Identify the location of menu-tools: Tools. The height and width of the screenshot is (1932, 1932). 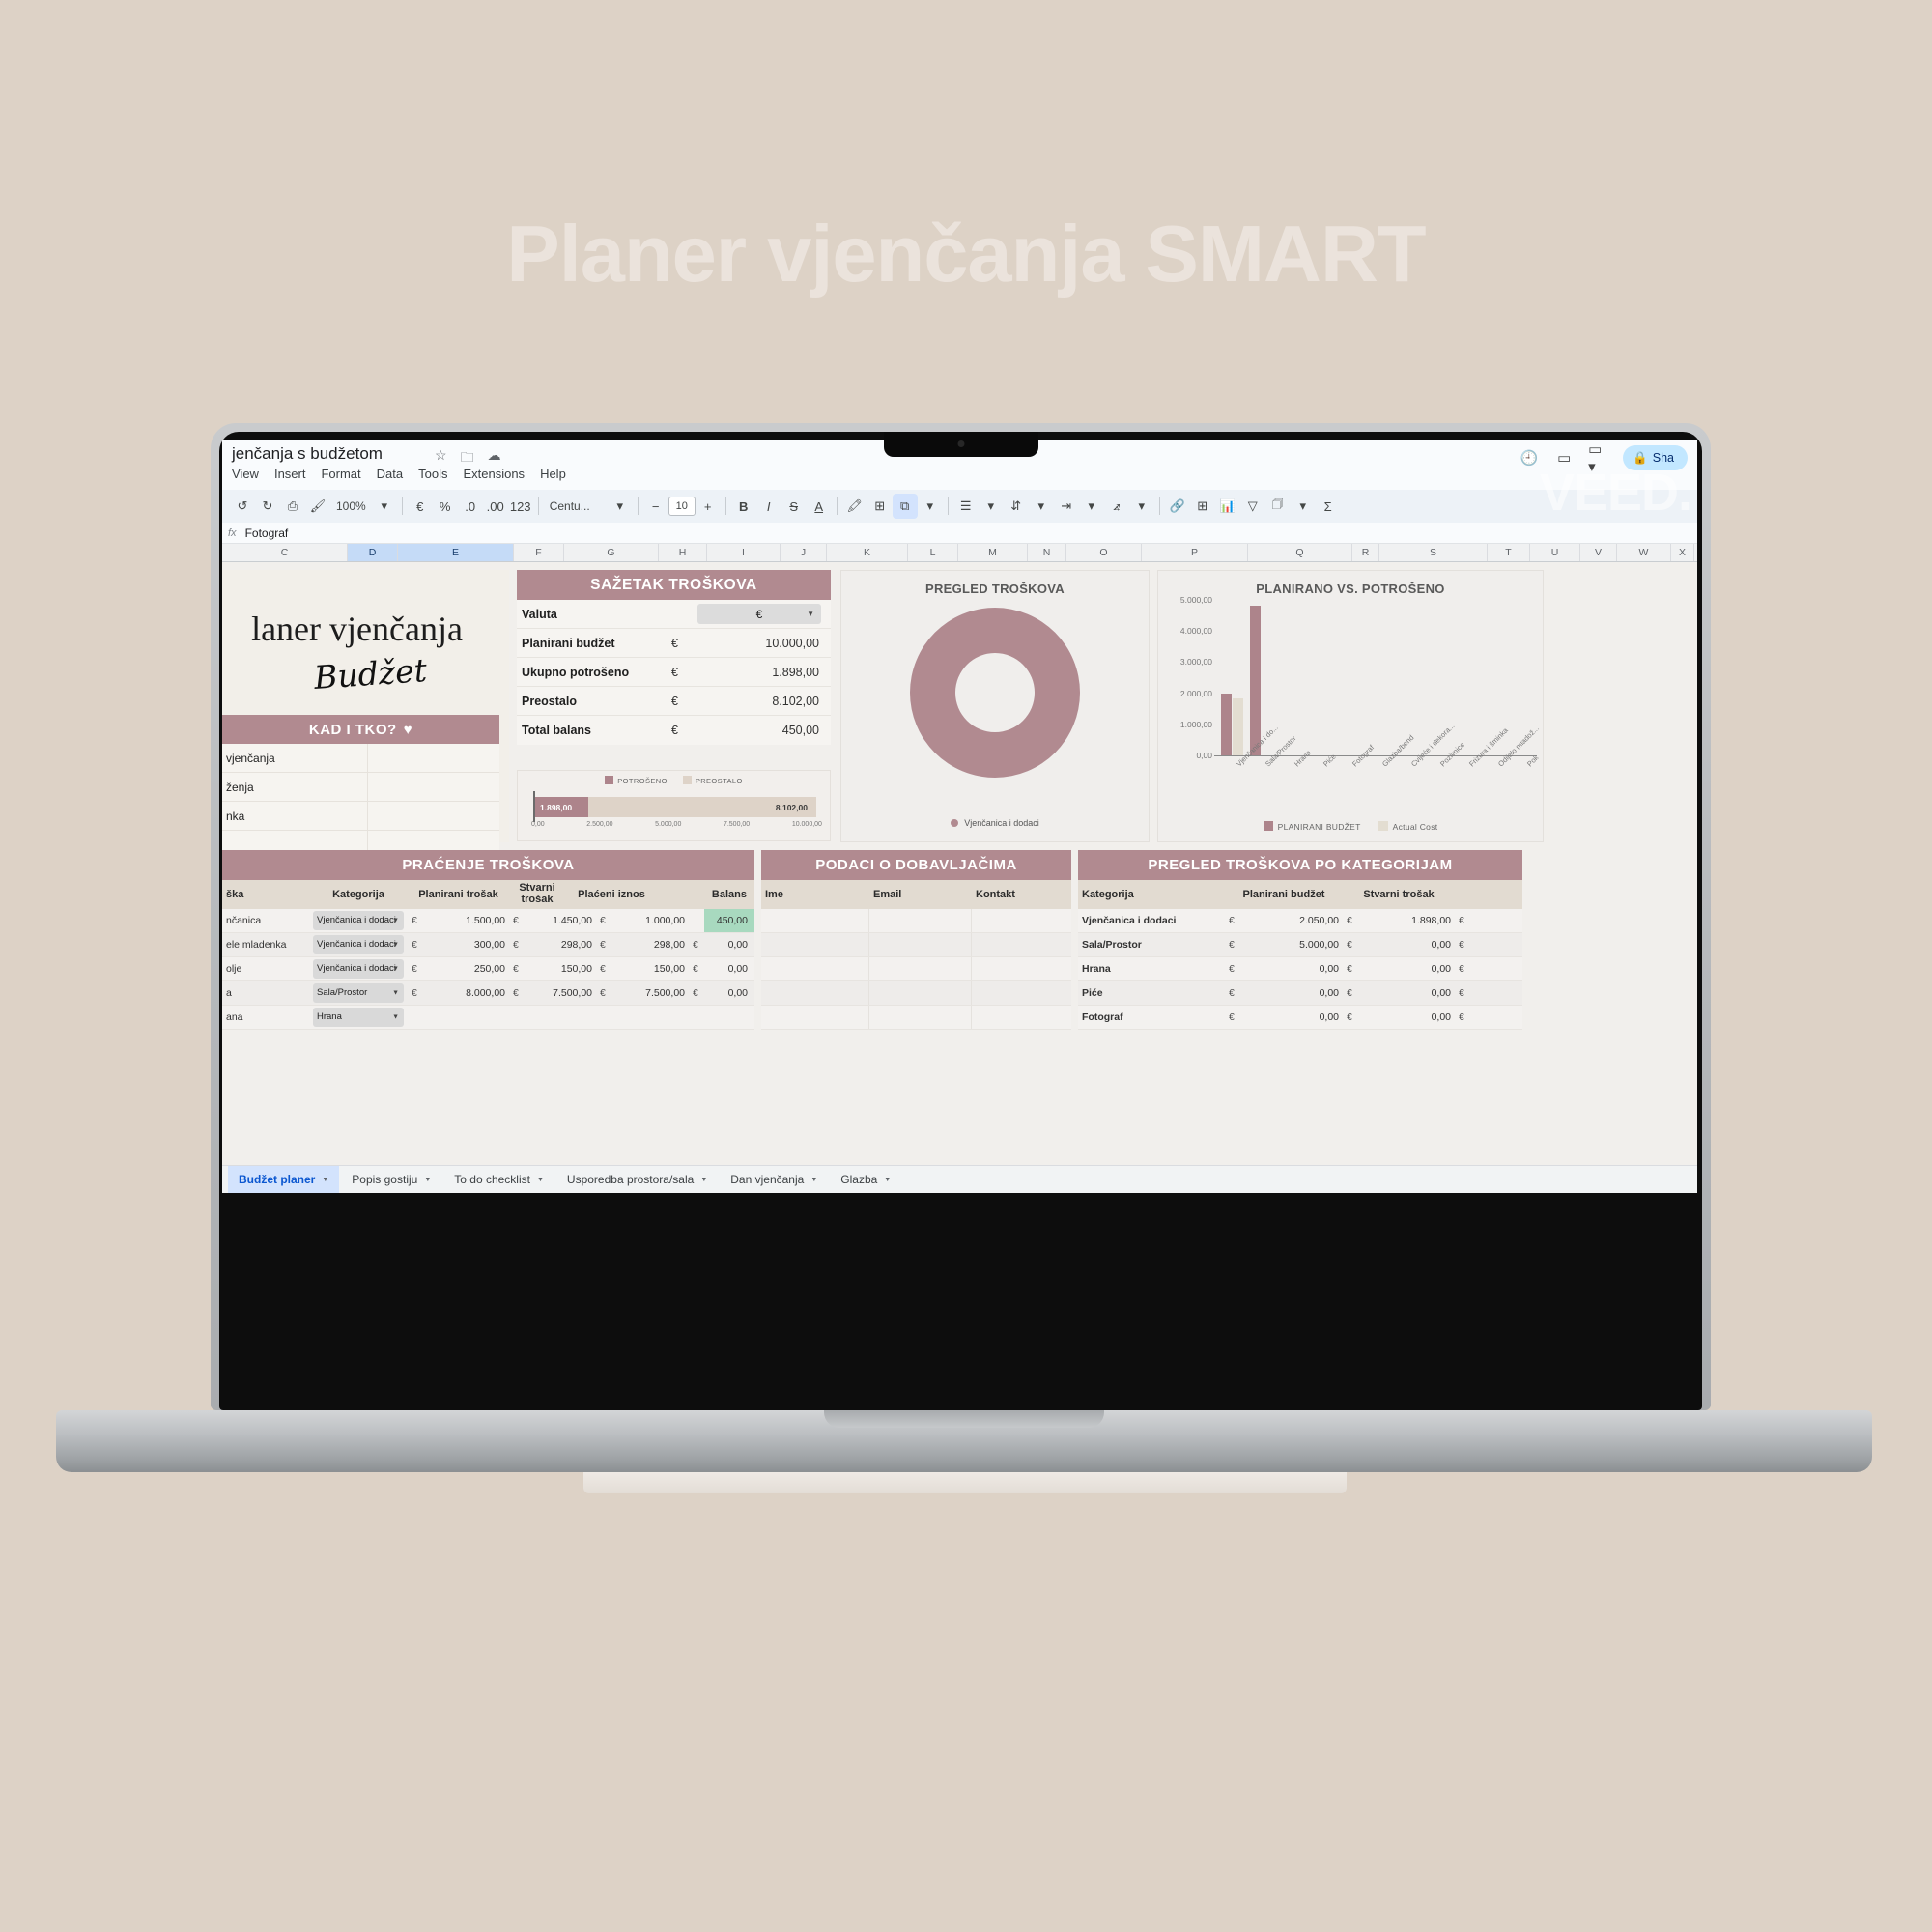
(432, 474).